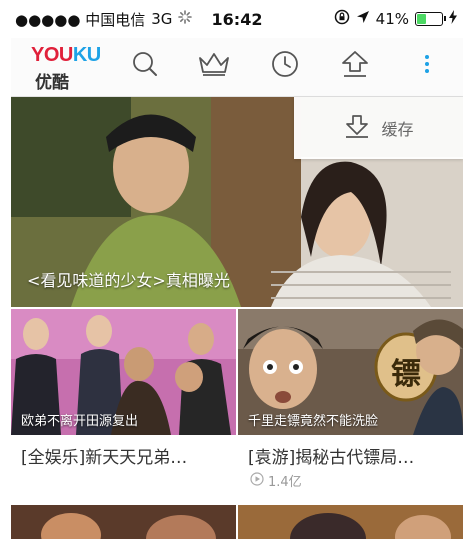  I want to click on logo-chinese: 优酷, so click(52, 83).